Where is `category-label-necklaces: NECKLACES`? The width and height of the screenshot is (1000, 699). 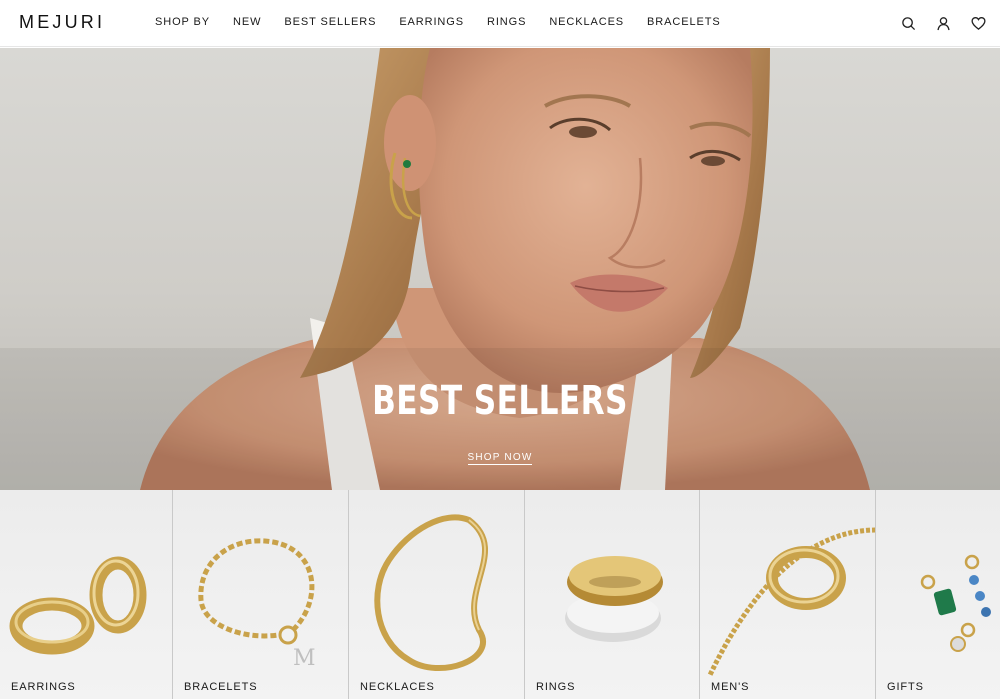
category-label-necklaces: NECKLACES is located at coordinates (397, 687).